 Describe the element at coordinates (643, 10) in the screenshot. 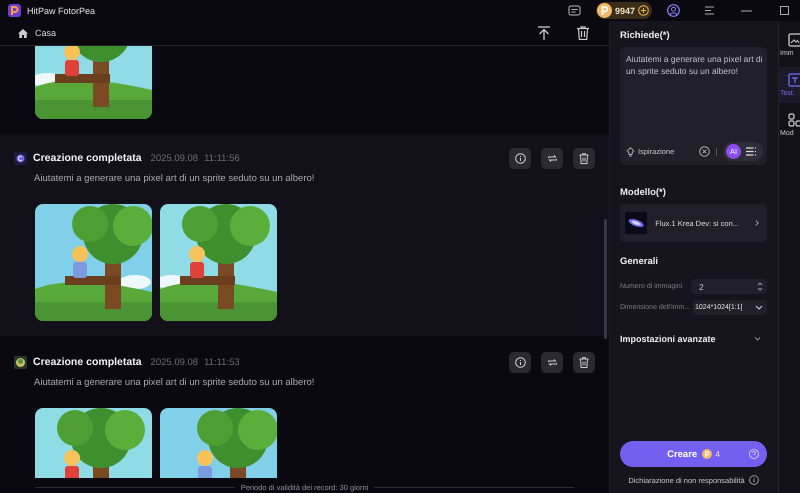

I see `add-icon` at that location.